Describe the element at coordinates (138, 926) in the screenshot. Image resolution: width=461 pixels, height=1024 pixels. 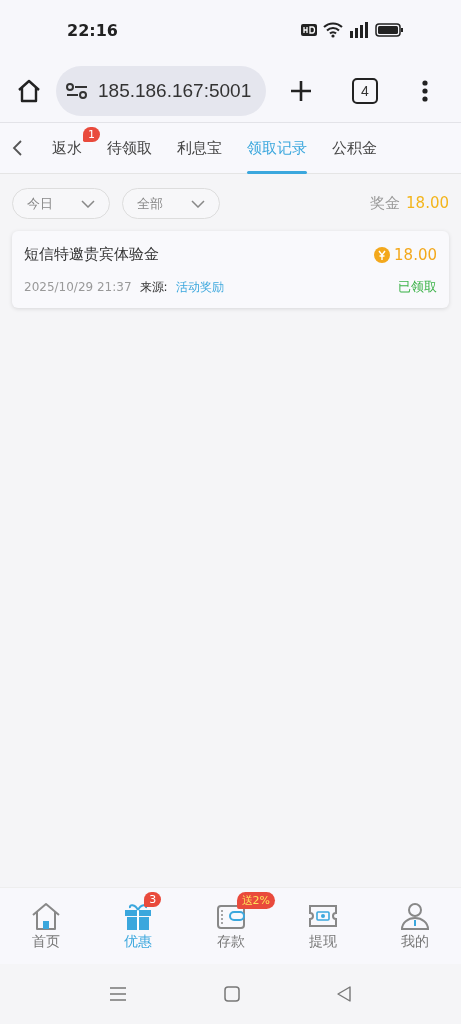
I see `nav-tab: 3 优惠` at that location.